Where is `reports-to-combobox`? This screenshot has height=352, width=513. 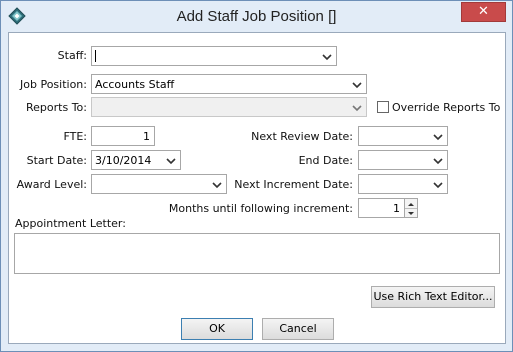 reports-to-combobox is located at coordinates (229, 107).